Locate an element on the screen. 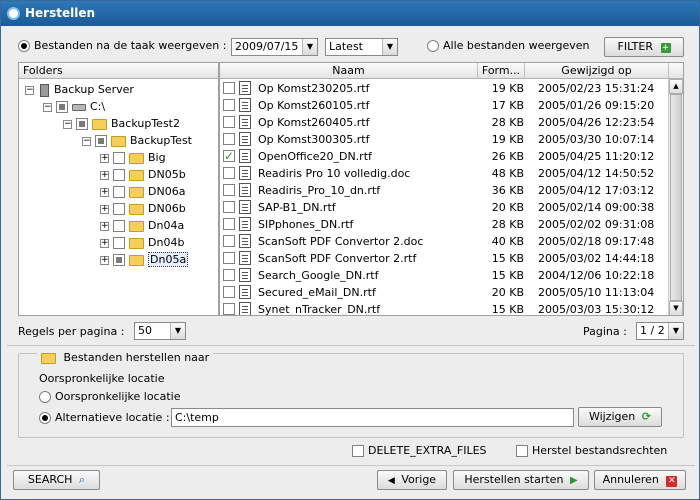  radio-show-all is located at coordinates (433, 46).